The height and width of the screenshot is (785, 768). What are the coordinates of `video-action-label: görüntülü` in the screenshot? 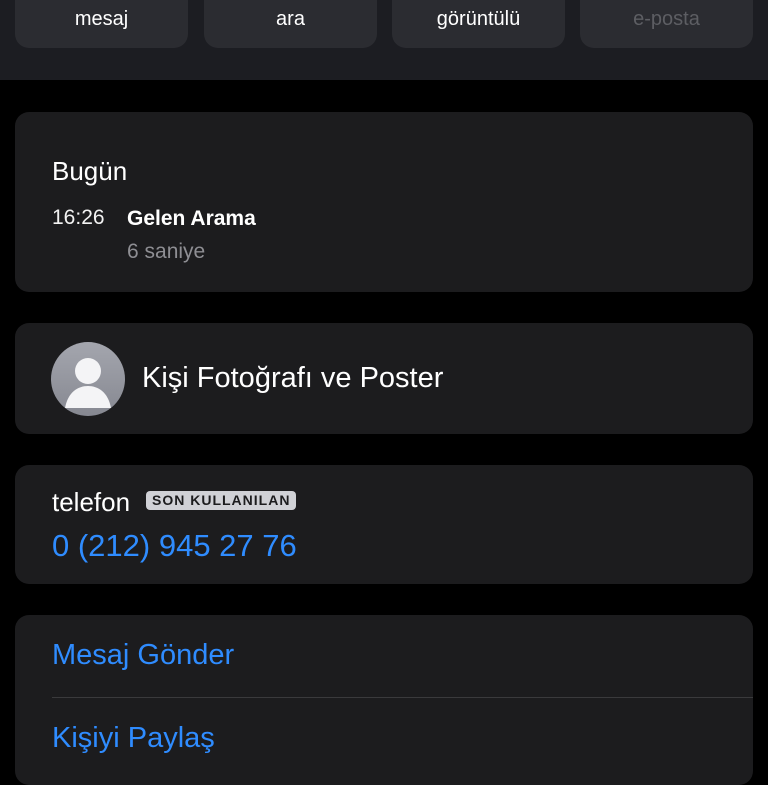 It's located at (478, 19).